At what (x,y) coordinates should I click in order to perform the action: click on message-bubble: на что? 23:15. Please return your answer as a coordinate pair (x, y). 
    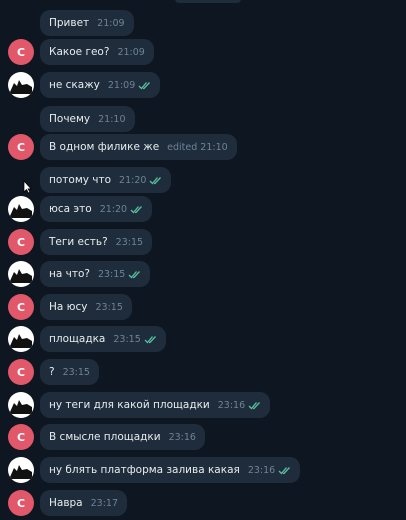
    Looking at the image, I should click on (95, 274).